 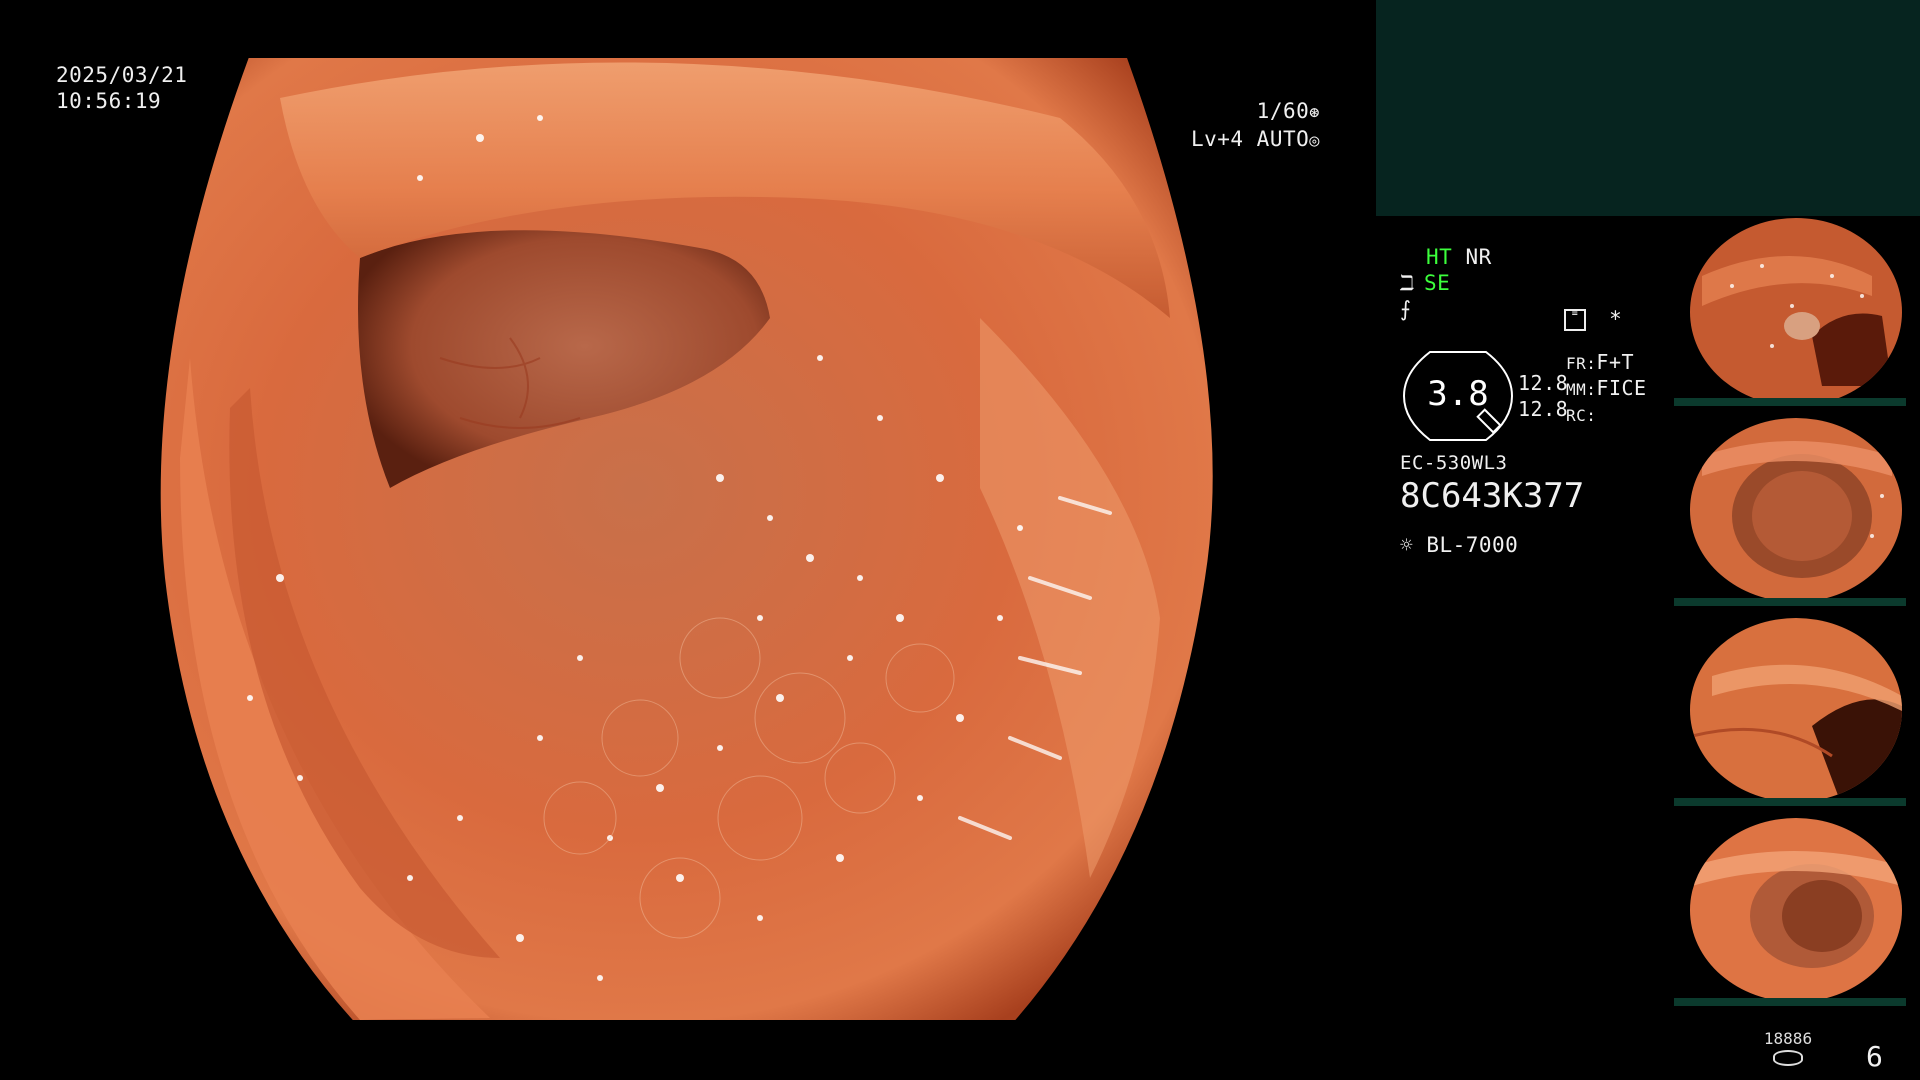 What do you see at coordinates (1407, 283) in the screenshot?
I see `structure-enhance-icon: ℶ` at bounding box center [1407, 283].